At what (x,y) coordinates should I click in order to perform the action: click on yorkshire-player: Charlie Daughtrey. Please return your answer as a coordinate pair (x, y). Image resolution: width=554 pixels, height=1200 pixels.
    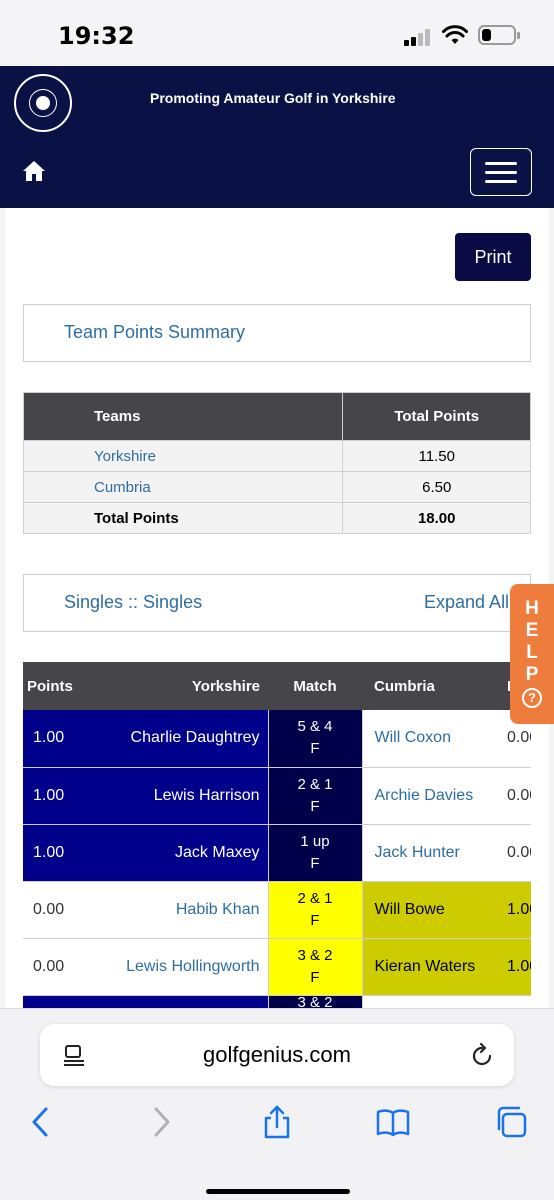
    Looking at the image, I should click on (189, 739).